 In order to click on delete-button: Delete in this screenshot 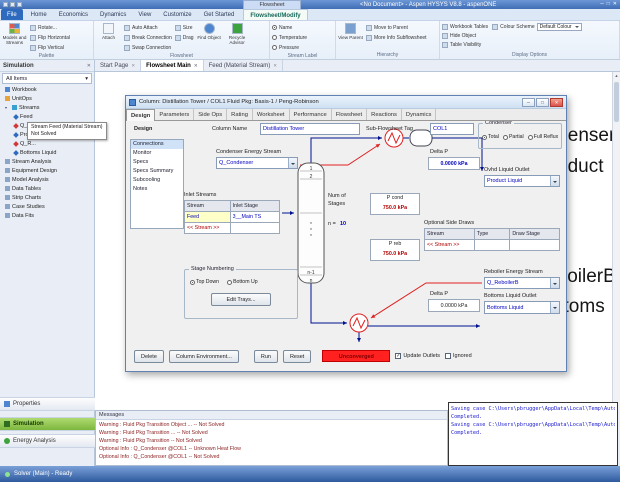, I will do `click(149, 356)`.